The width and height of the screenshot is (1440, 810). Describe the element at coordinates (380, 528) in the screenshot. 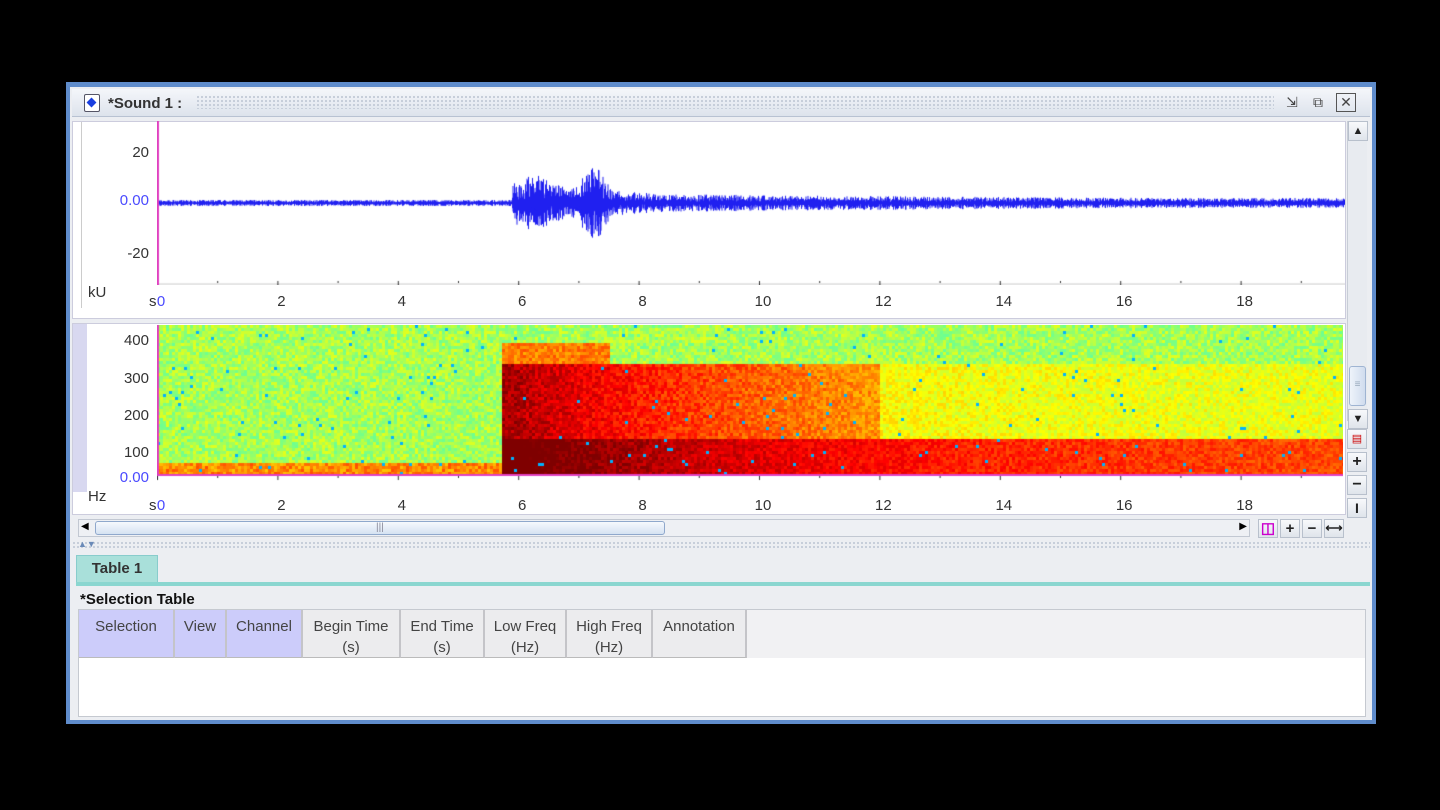

I see `horizontal-scroll-thumb: |||` at that location.